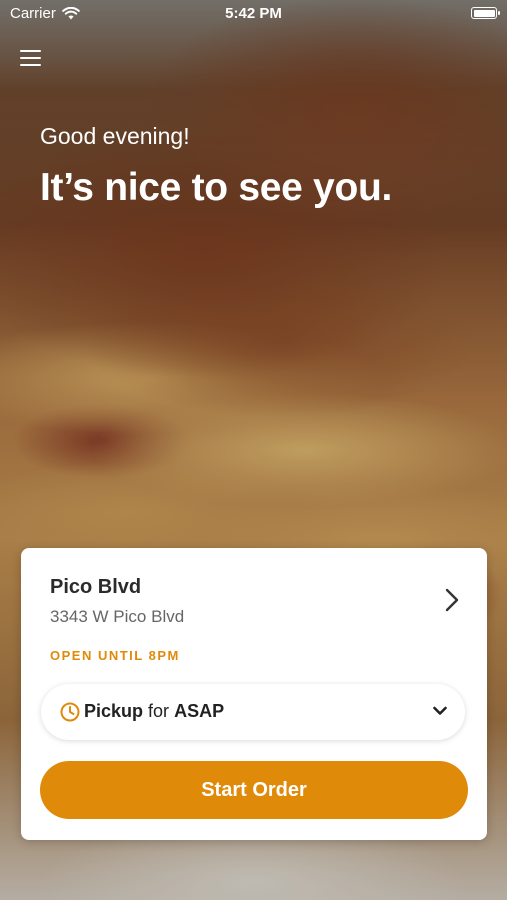 The image size is (507, 900). I want to click on status-bar: Carrier 5:42 PM, so click(253, 14).